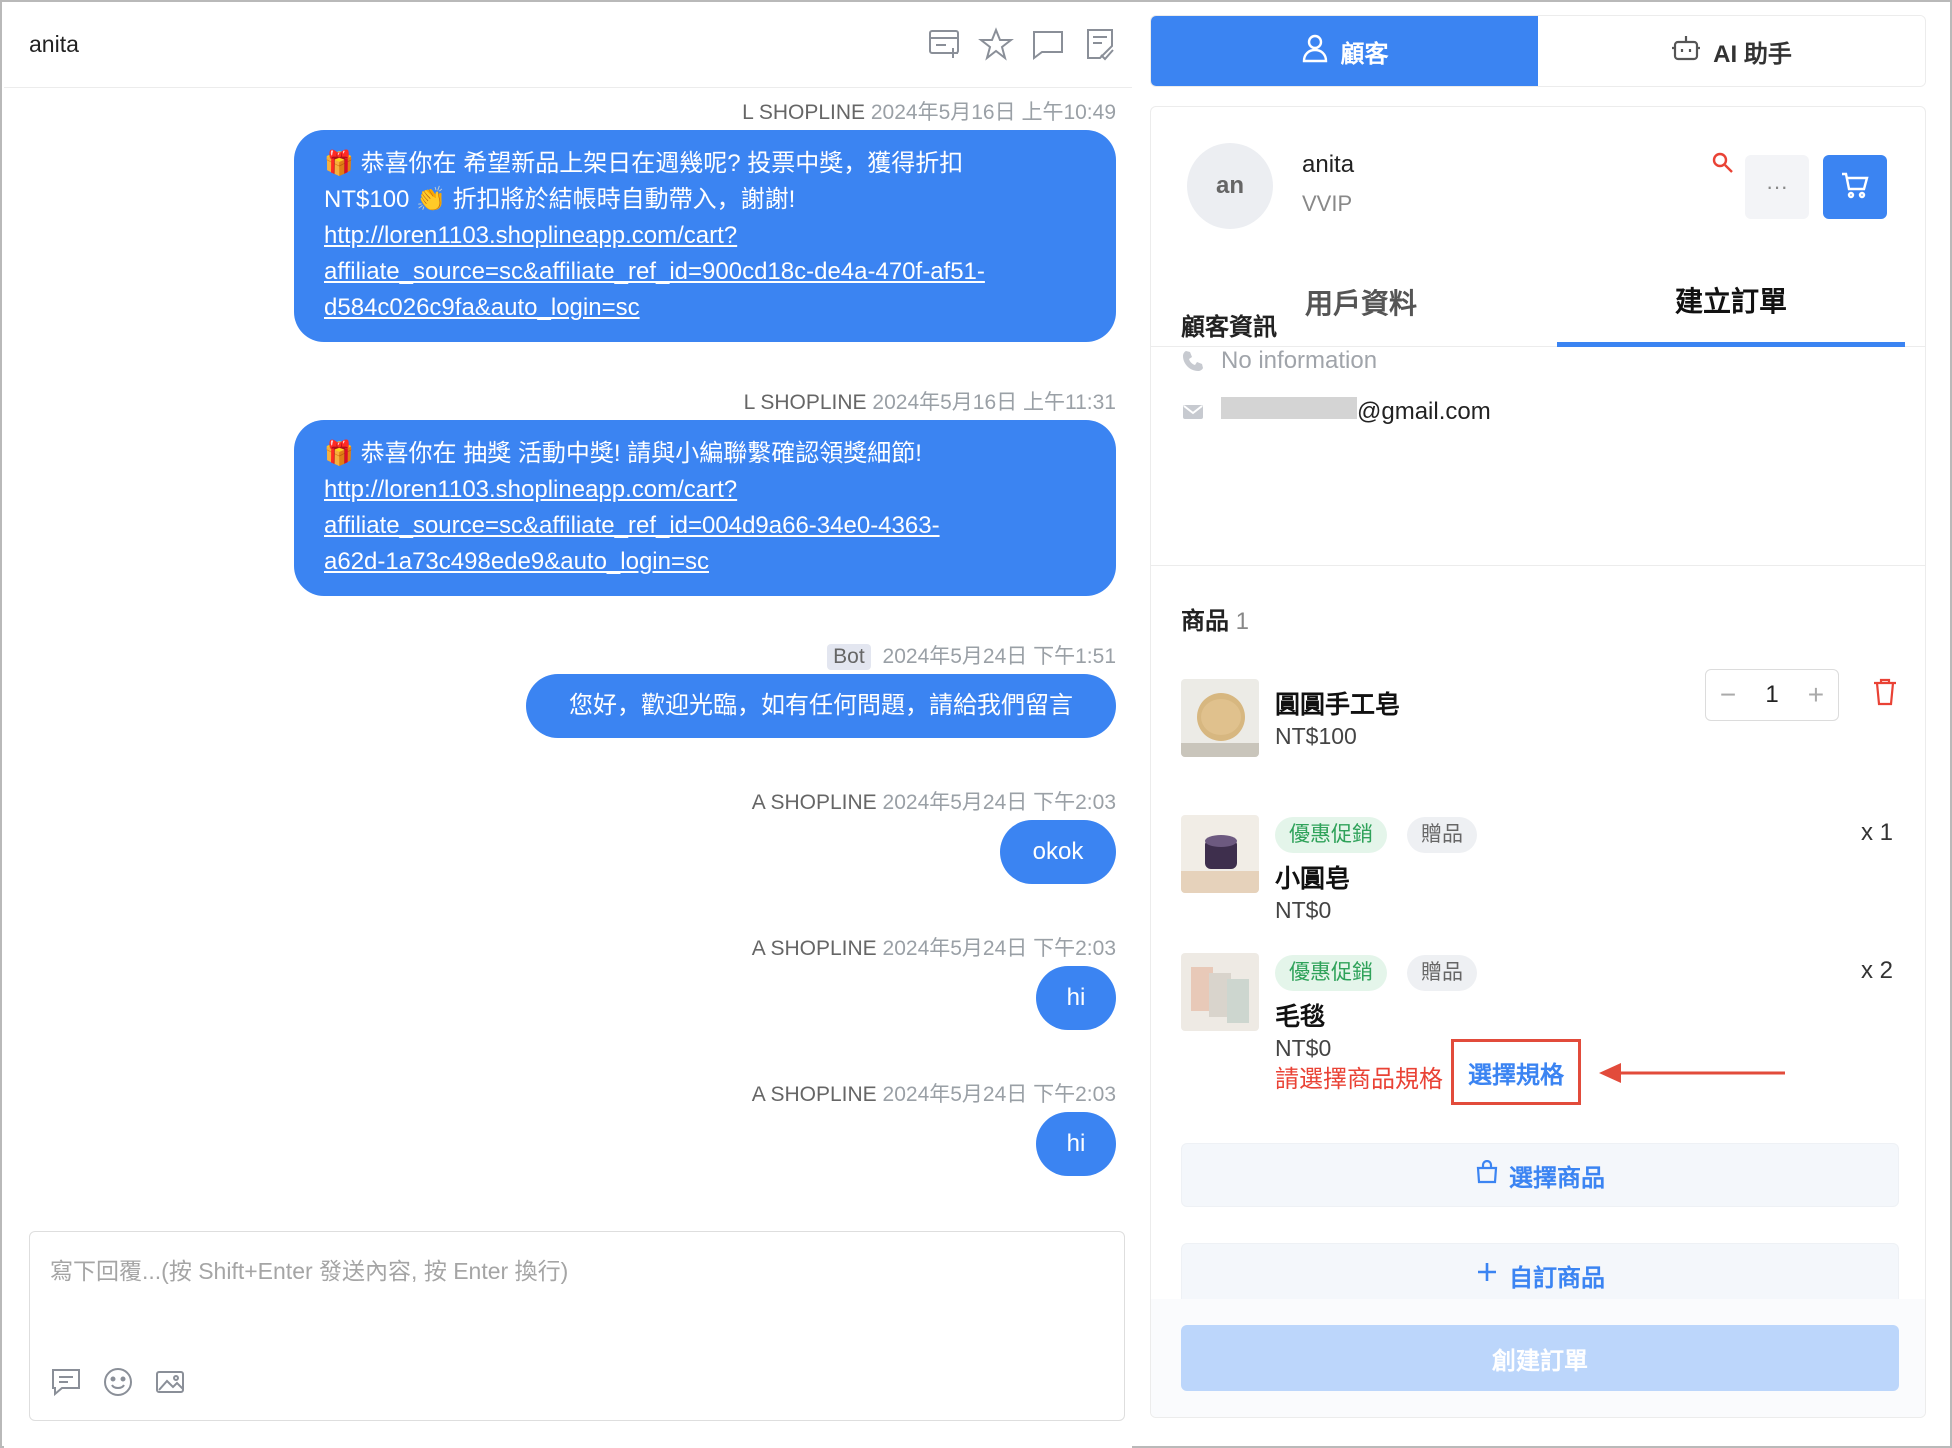 The image size is (1952, 1448). I want to click on chat-header: anita, so click(568, 46).